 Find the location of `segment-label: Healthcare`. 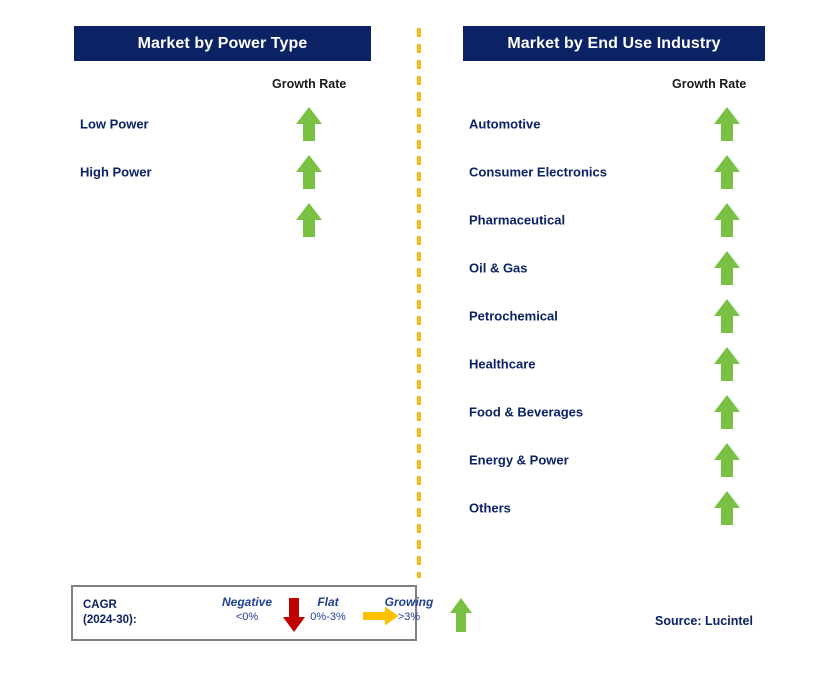

segment-label: Healthcare is located at coordinates (502, 364).